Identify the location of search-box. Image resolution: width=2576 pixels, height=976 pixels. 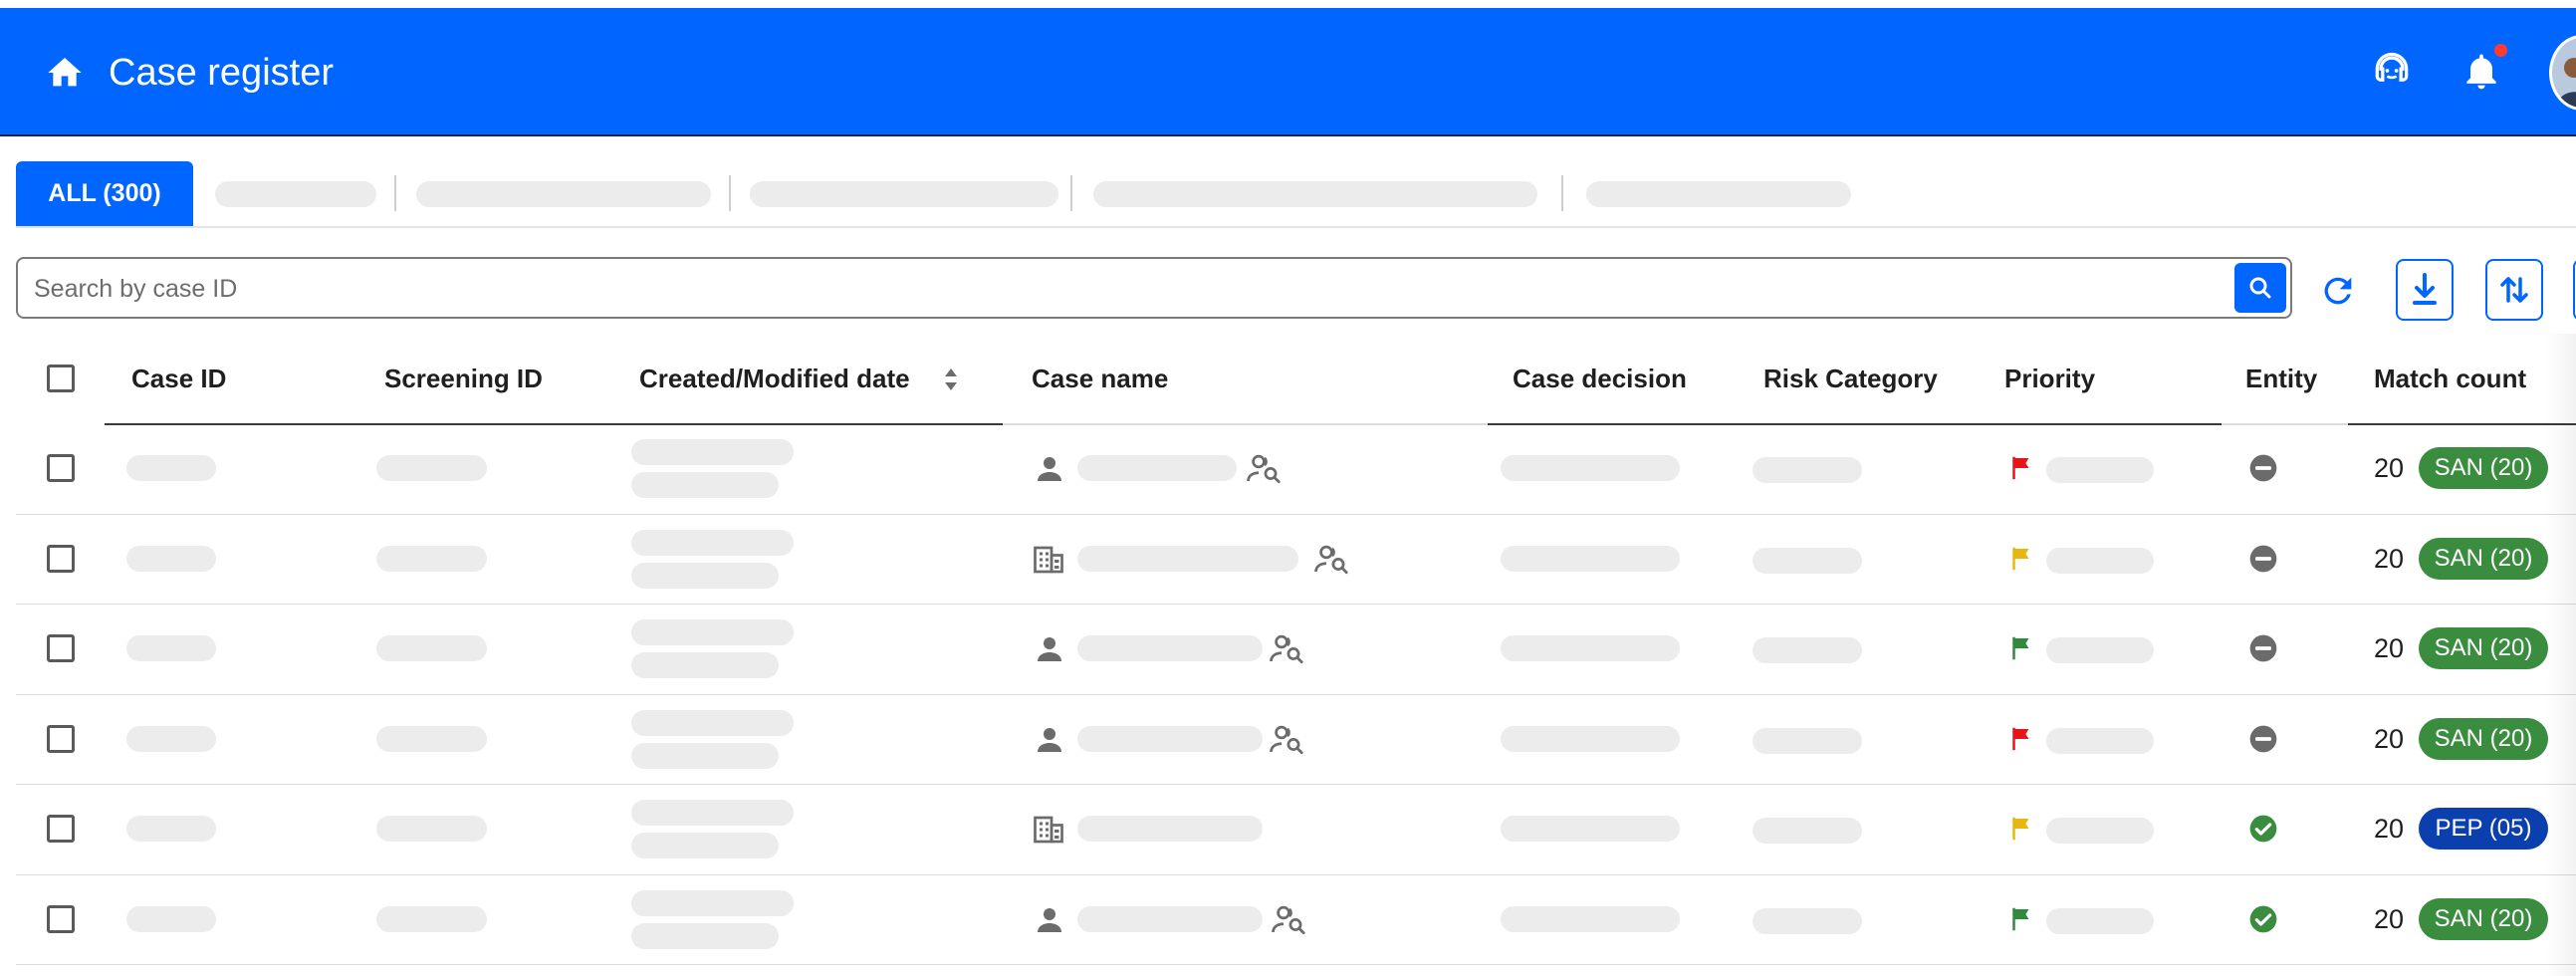
(1154, 288).